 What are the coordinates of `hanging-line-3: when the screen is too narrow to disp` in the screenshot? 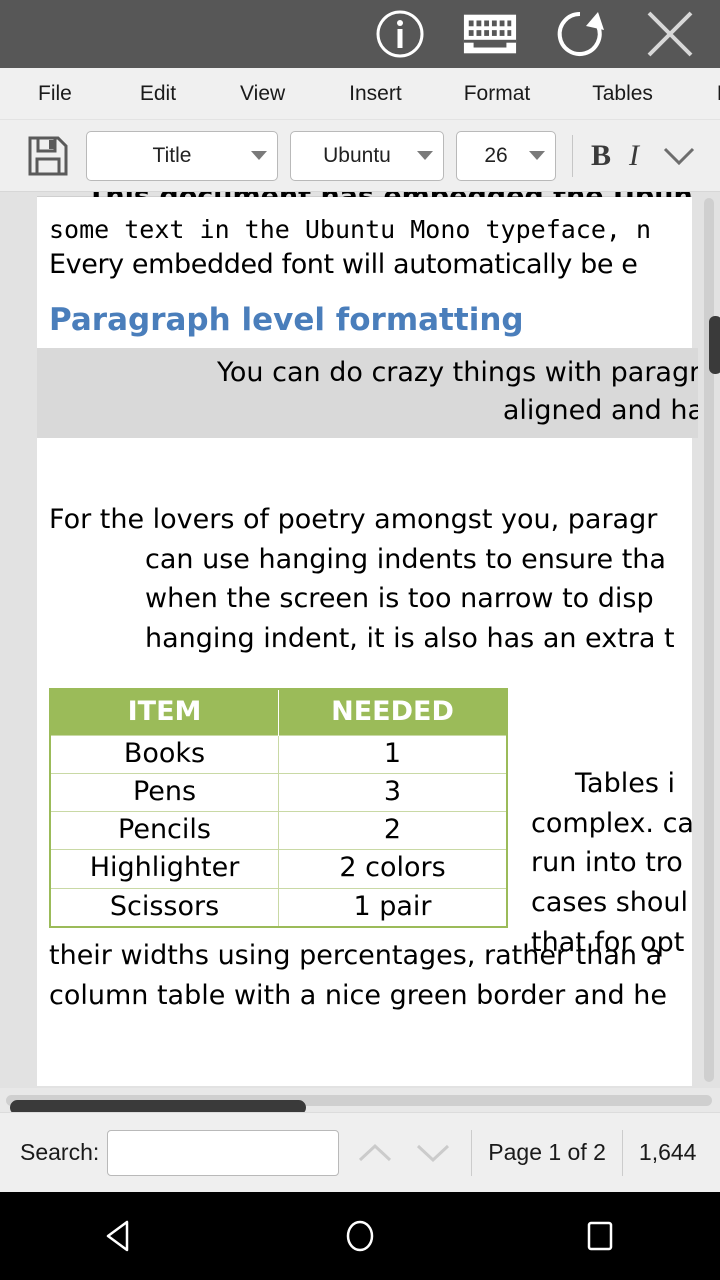 It's located at (399, 599).